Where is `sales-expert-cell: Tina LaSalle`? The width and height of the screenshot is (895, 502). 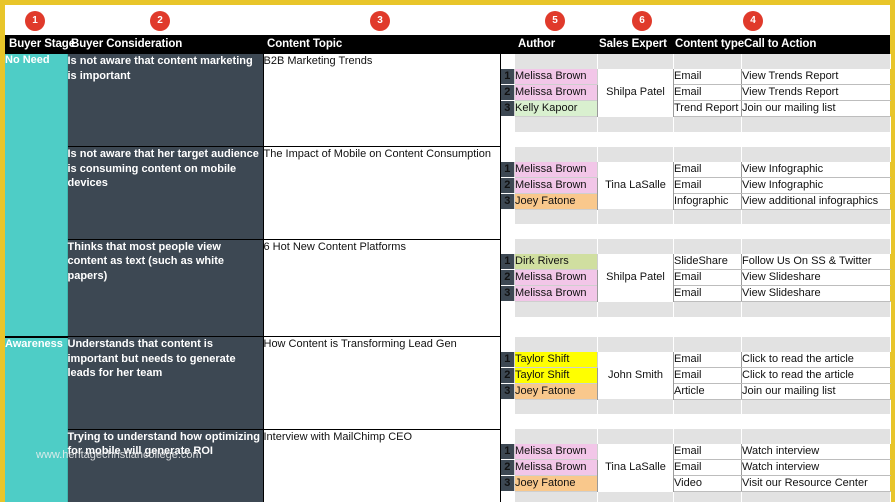 sales-expert-cell: Tina LaSalle is located at coordinates (635, 185).